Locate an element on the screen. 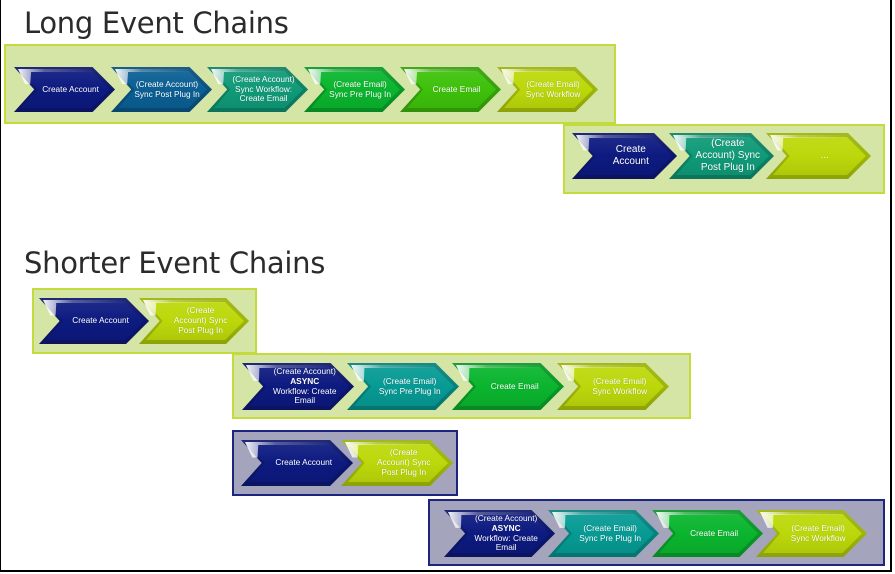 The height and width of the screenshot is (574, 895). section-title-shorter: Shorter Event Chains is located at coordinates (175, 263).